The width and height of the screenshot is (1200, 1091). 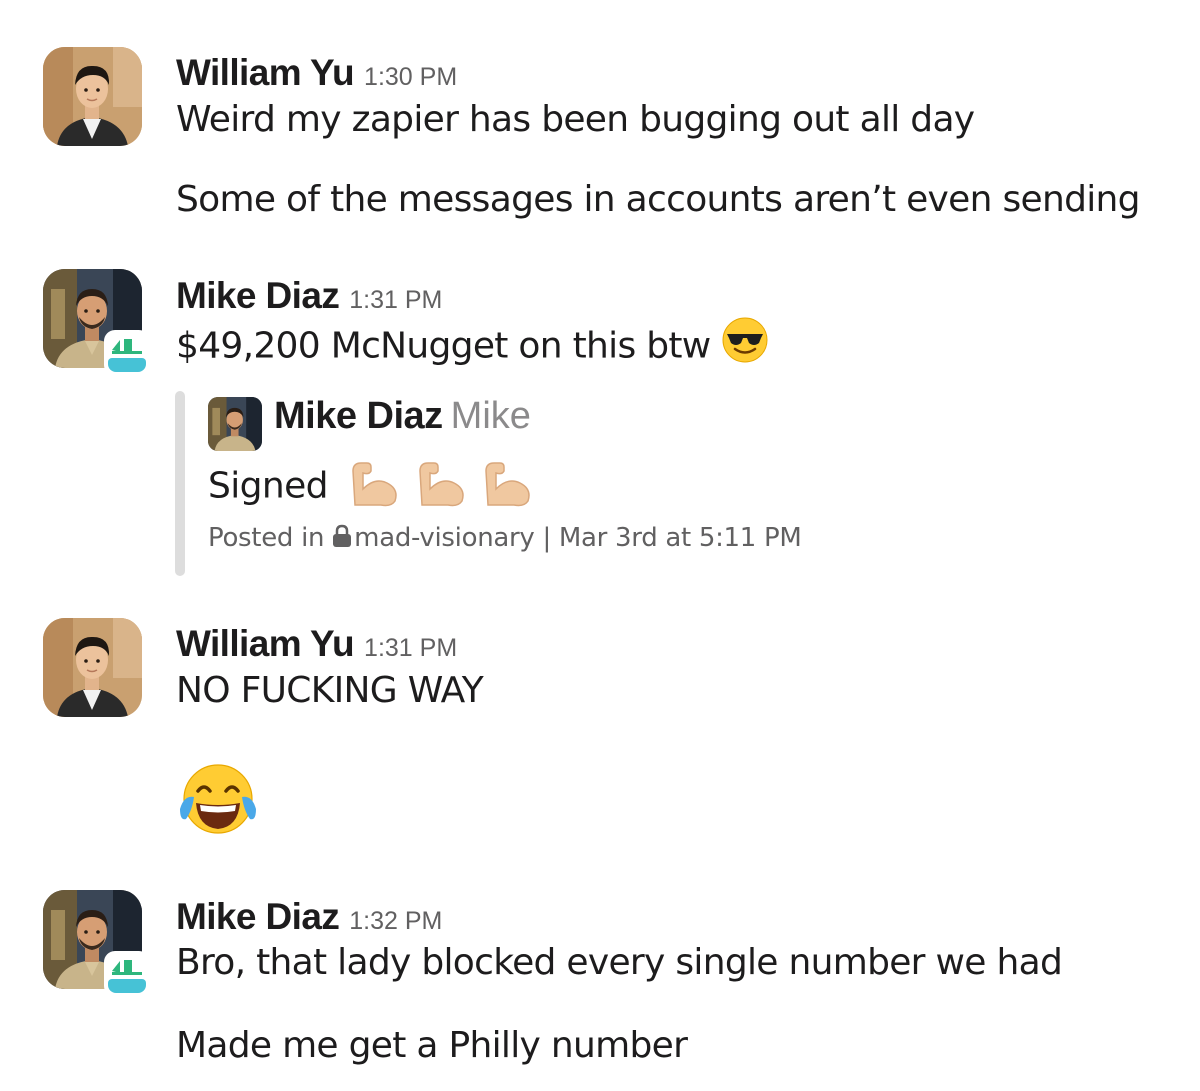 What do you see at coordinates (266, 538) in the screenshot?
I see `posted-in-label: Posted in` at bounding box center [266, 538].